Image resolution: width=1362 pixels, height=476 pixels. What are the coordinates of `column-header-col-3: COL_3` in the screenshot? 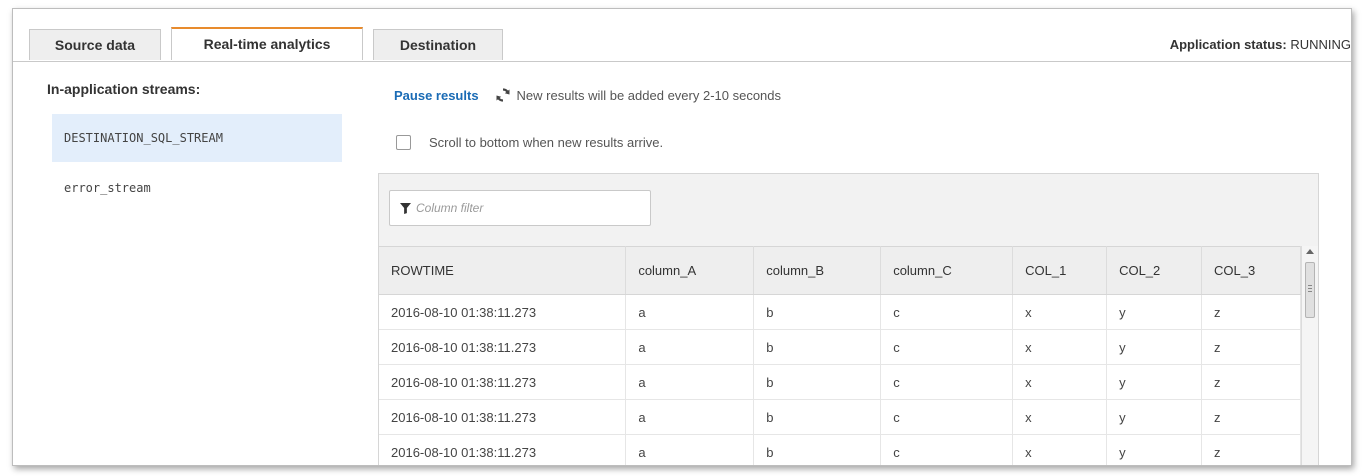 It's located at (1251, 270).